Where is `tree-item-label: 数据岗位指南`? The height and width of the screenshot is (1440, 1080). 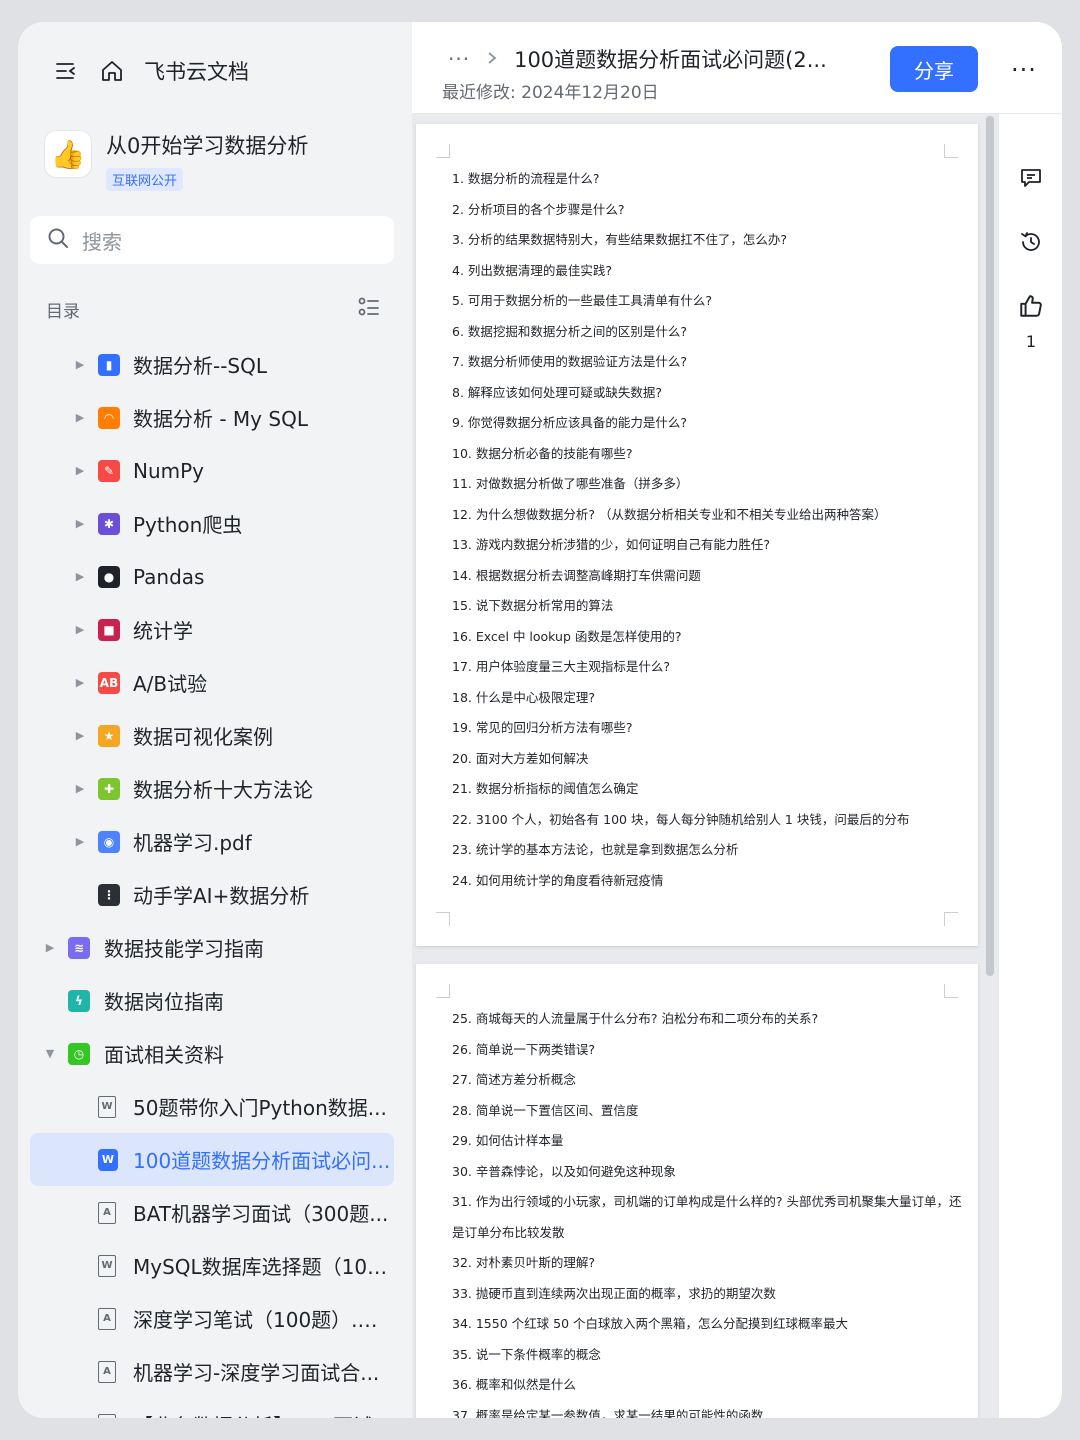
tree-item-label: 数据岗位指南 is located at coordinates (164, 1002).